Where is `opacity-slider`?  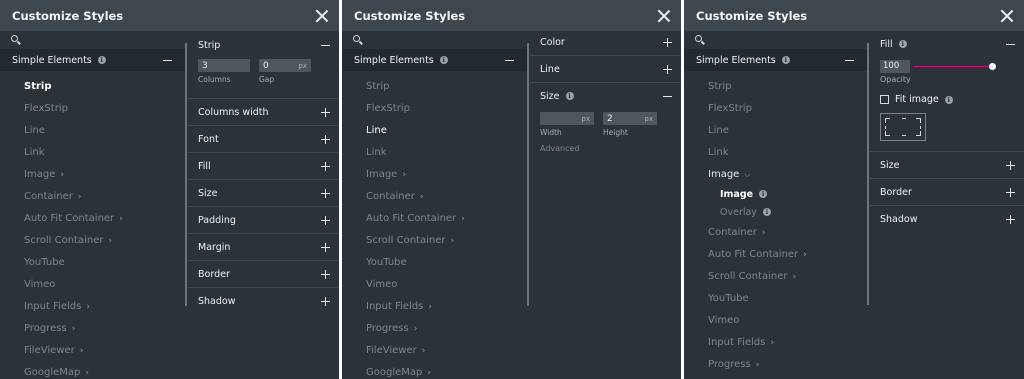 opacity-slider is located at coordinates (955, 67).